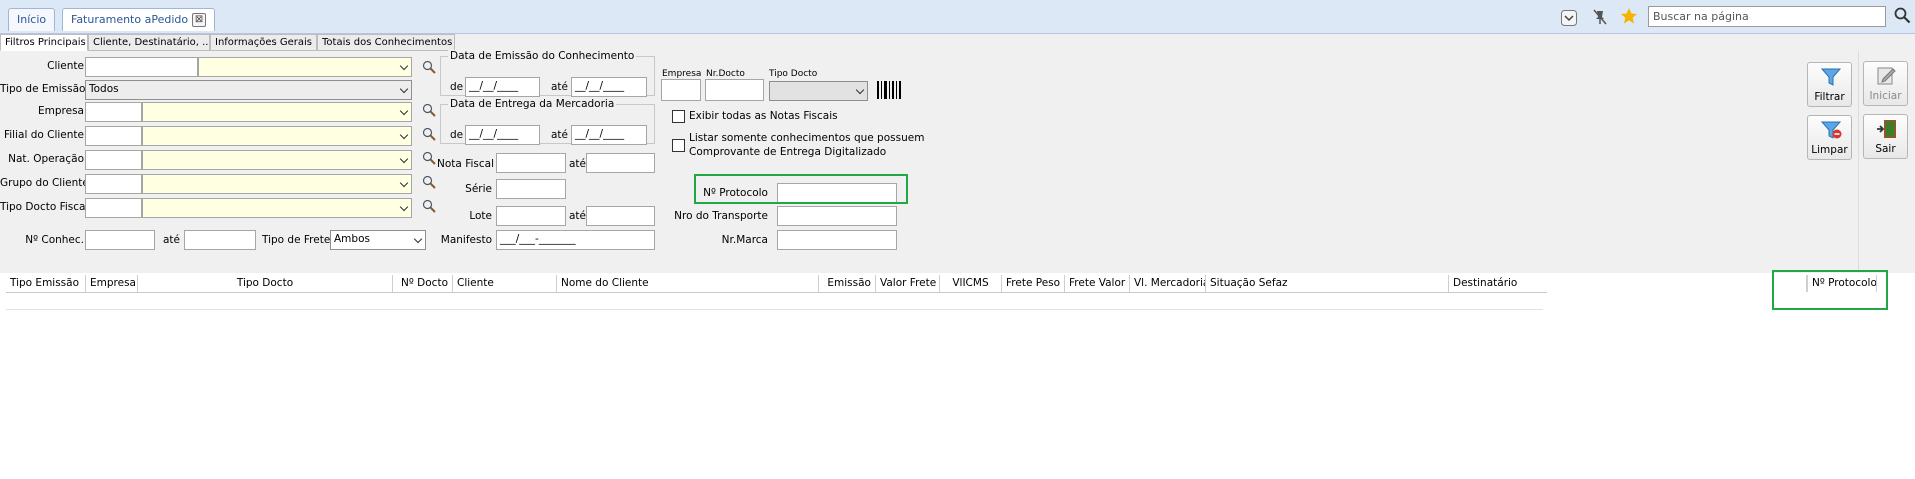  What do you see at coordinates (1829, 84) in the screenshot?
I see `filtrar-button: Filtrar` at bounding box center [1829, 84].